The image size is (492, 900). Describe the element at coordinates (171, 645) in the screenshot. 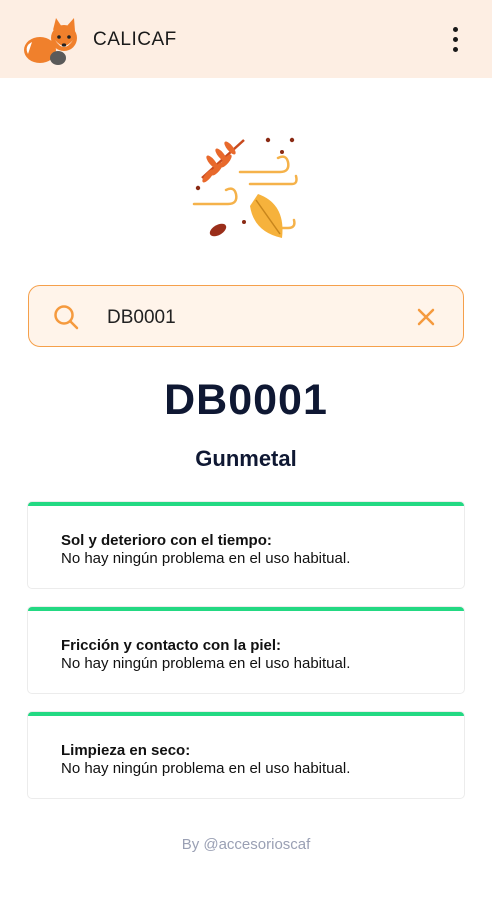

I see `card-title: Fricción y contacto con la piel:` at that location.